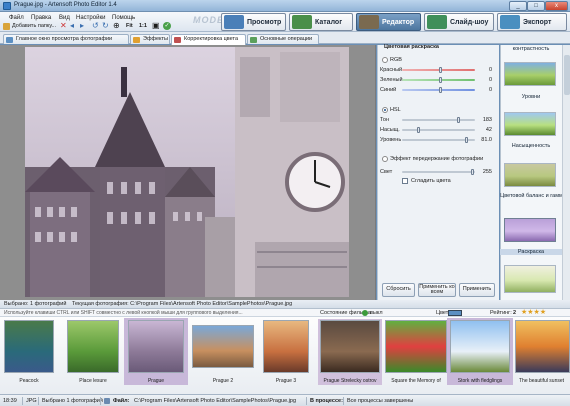 The image size is (570, 406). What do you see at coordinates (530, 175) in the screenshot?
I see `preset-color-balance-thumb` at bounding box center [530, 175].